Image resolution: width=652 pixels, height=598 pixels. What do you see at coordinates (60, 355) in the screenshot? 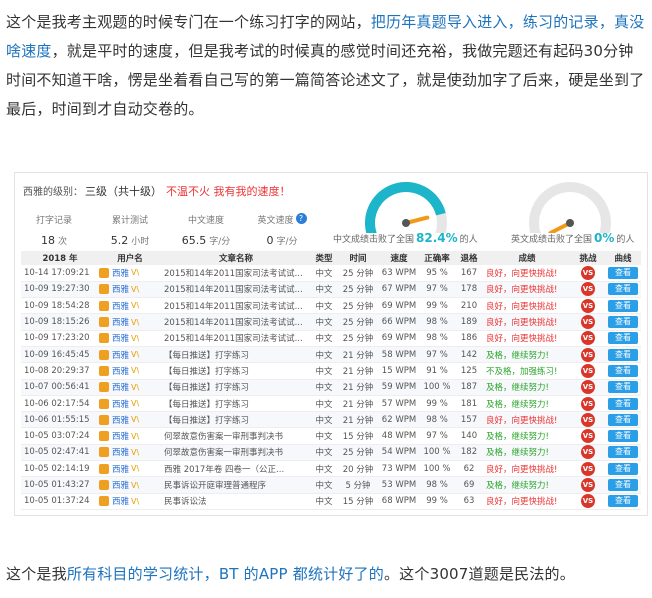
I see `cell-time: 10-09 16:45:45` at bounding box center [60, 355].